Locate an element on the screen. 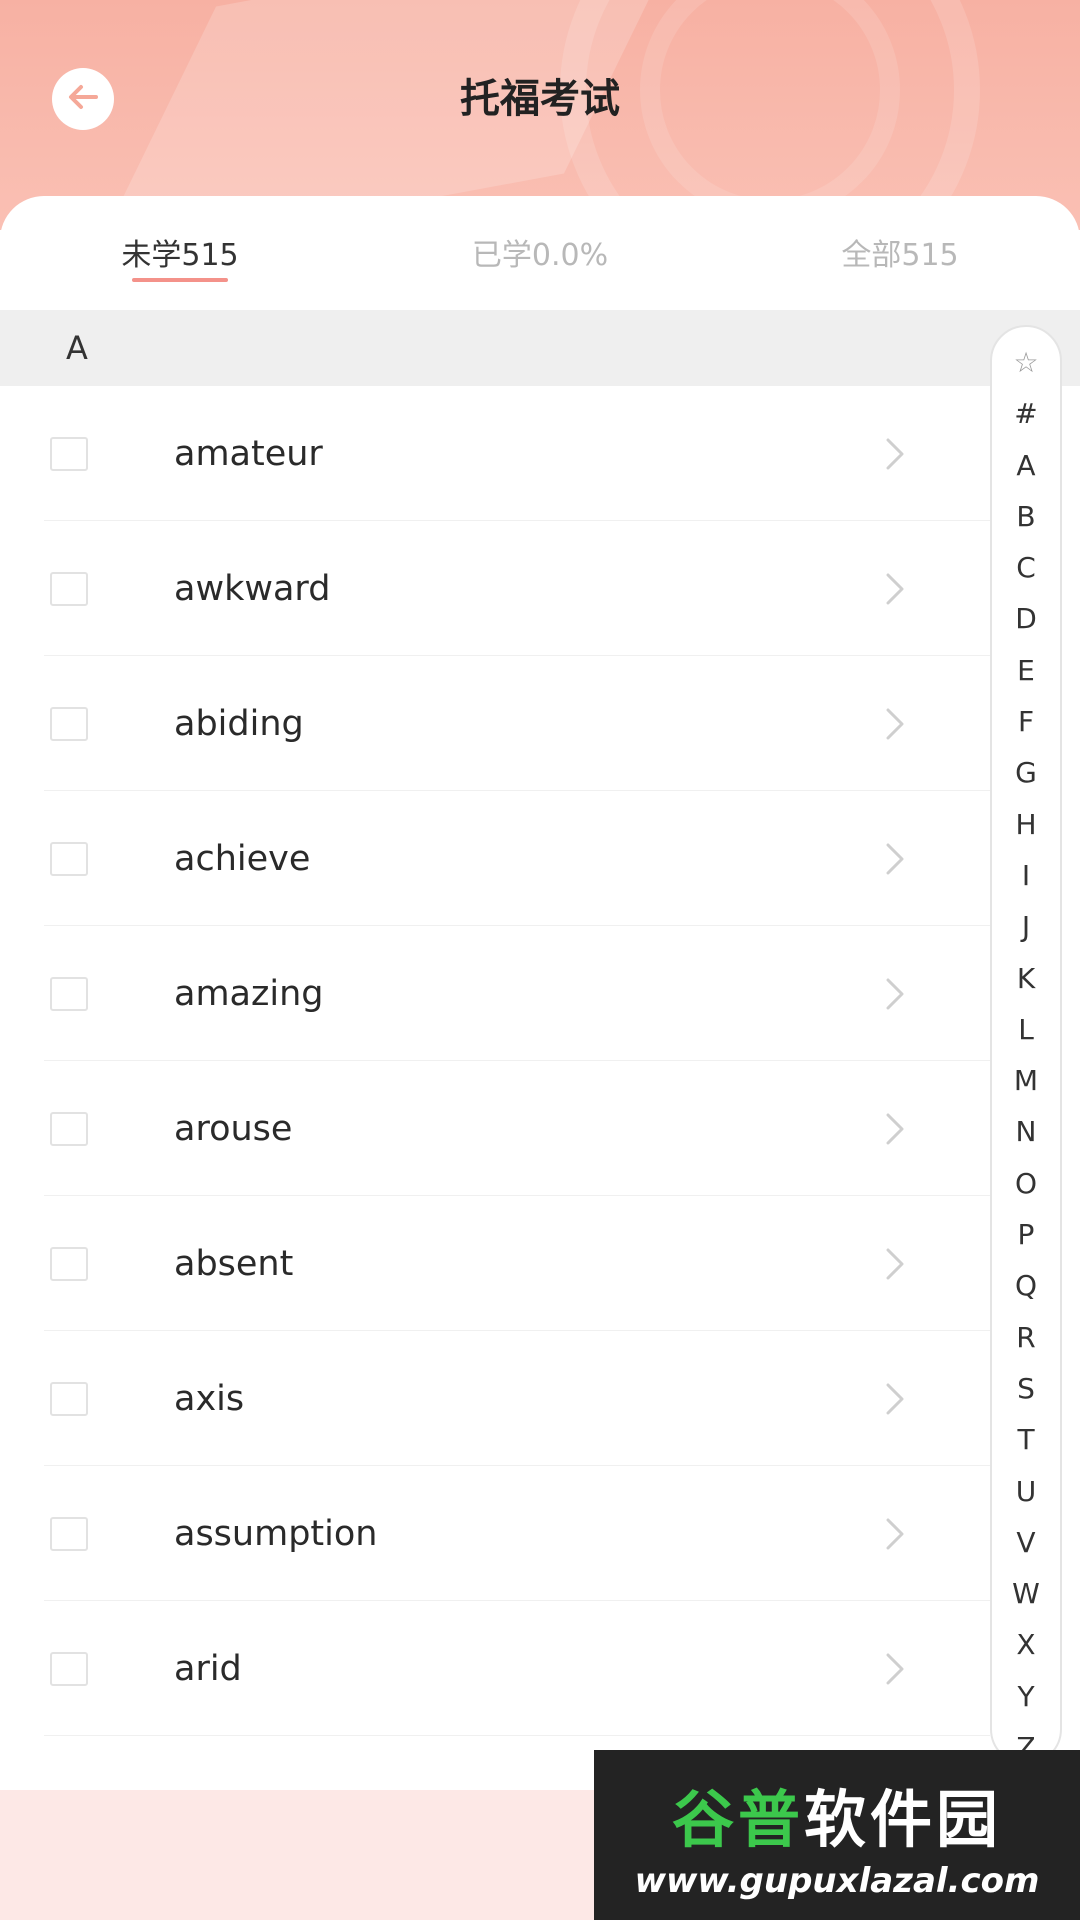 The height and width of the screenshot is (1920, 1080). word-text: arid is located at coordinates (208, 1668).